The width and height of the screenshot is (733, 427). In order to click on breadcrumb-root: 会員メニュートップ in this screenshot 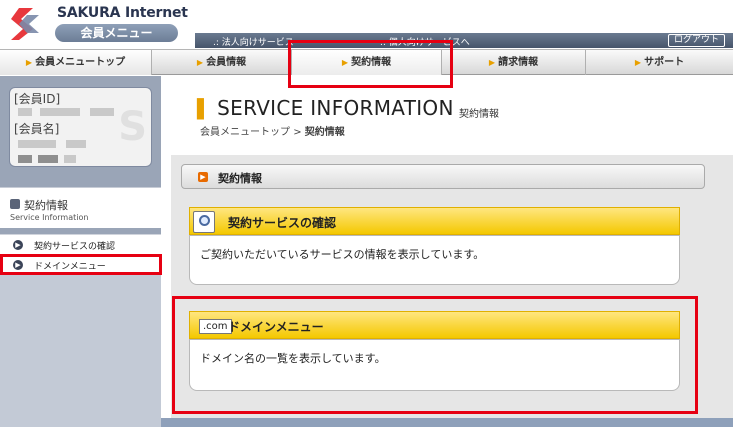, I will do `click(245, 132)`.